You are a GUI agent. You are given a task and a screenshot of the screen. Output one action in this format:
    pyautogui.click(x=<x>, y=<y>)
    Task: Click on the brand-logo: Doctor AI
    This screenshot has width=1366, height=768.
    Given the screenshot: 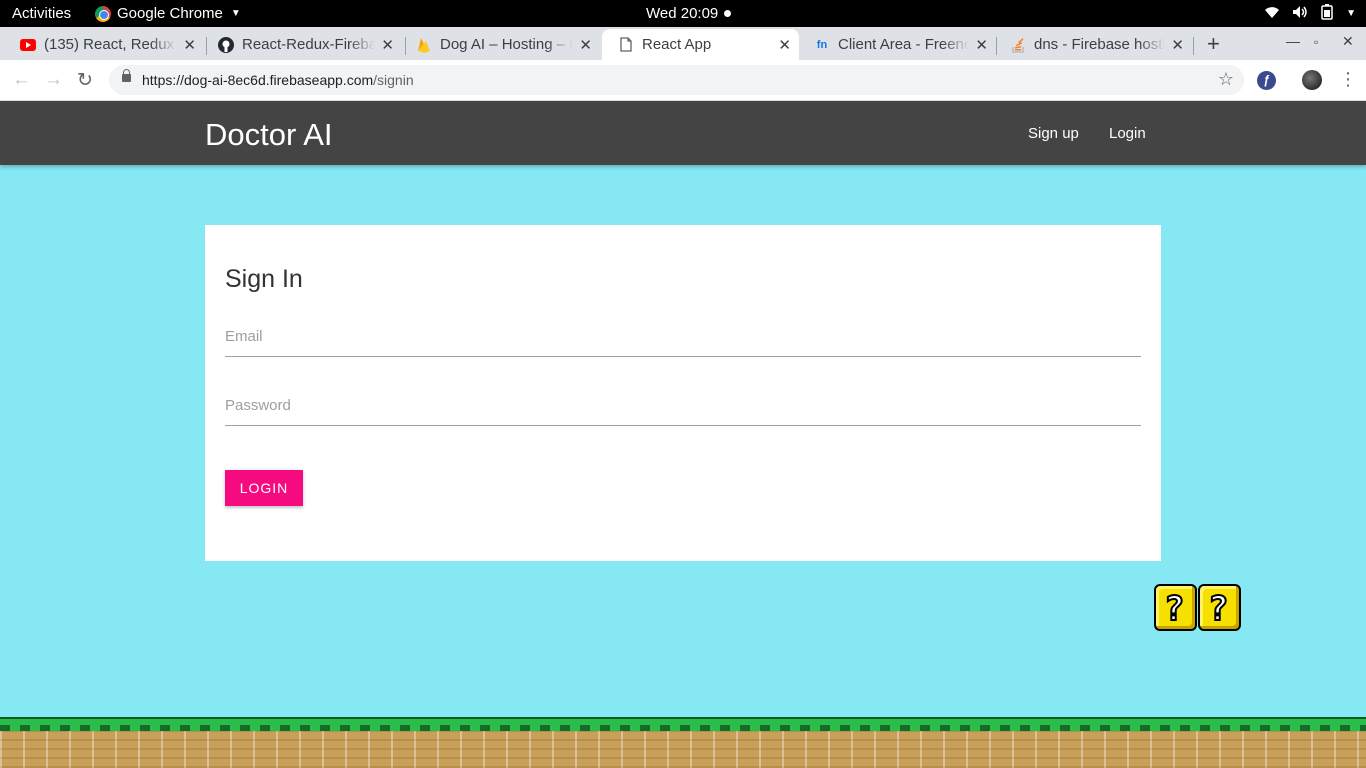 What is the action you would take?
    pyautogui.click(x=269, y=135)
    